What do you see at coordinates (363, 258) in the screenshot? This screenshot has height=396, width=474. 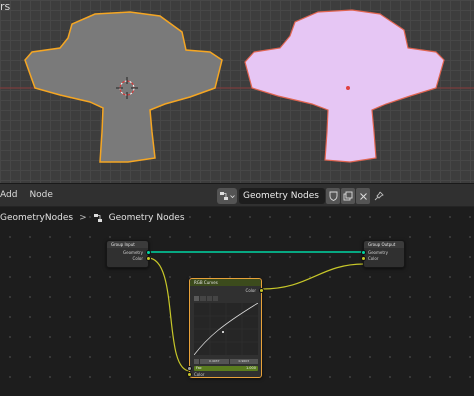 I see `group-output-color-socket` at bounding box center [363, 258].